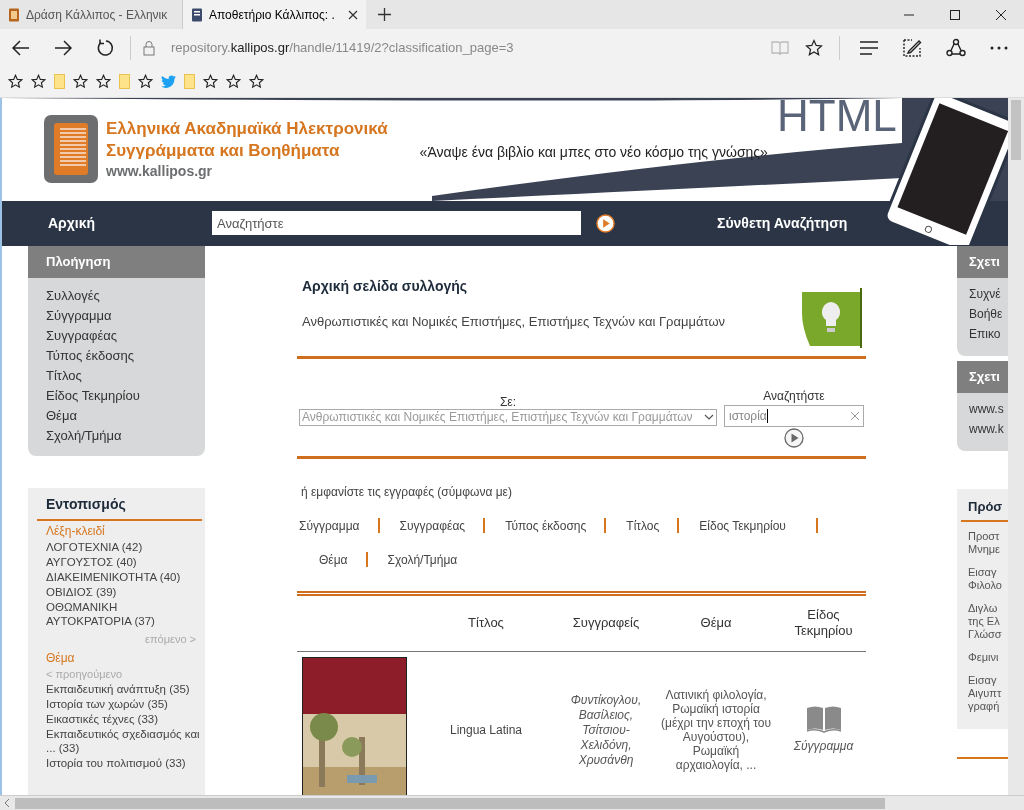 The height and width of the screenshot is (810, 1024). I want to click on column-header: Θέμα, so click(716, 623).